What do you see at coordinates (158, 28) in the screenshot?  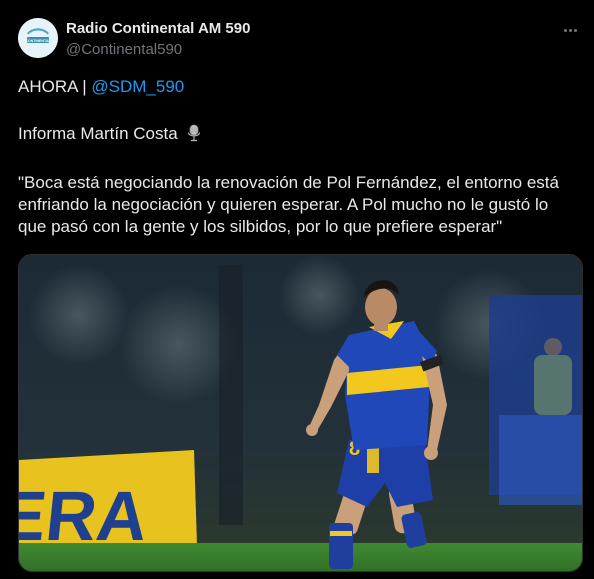 I see `author-name: Radio Continental AM 590` at bounding box center [158, 28].